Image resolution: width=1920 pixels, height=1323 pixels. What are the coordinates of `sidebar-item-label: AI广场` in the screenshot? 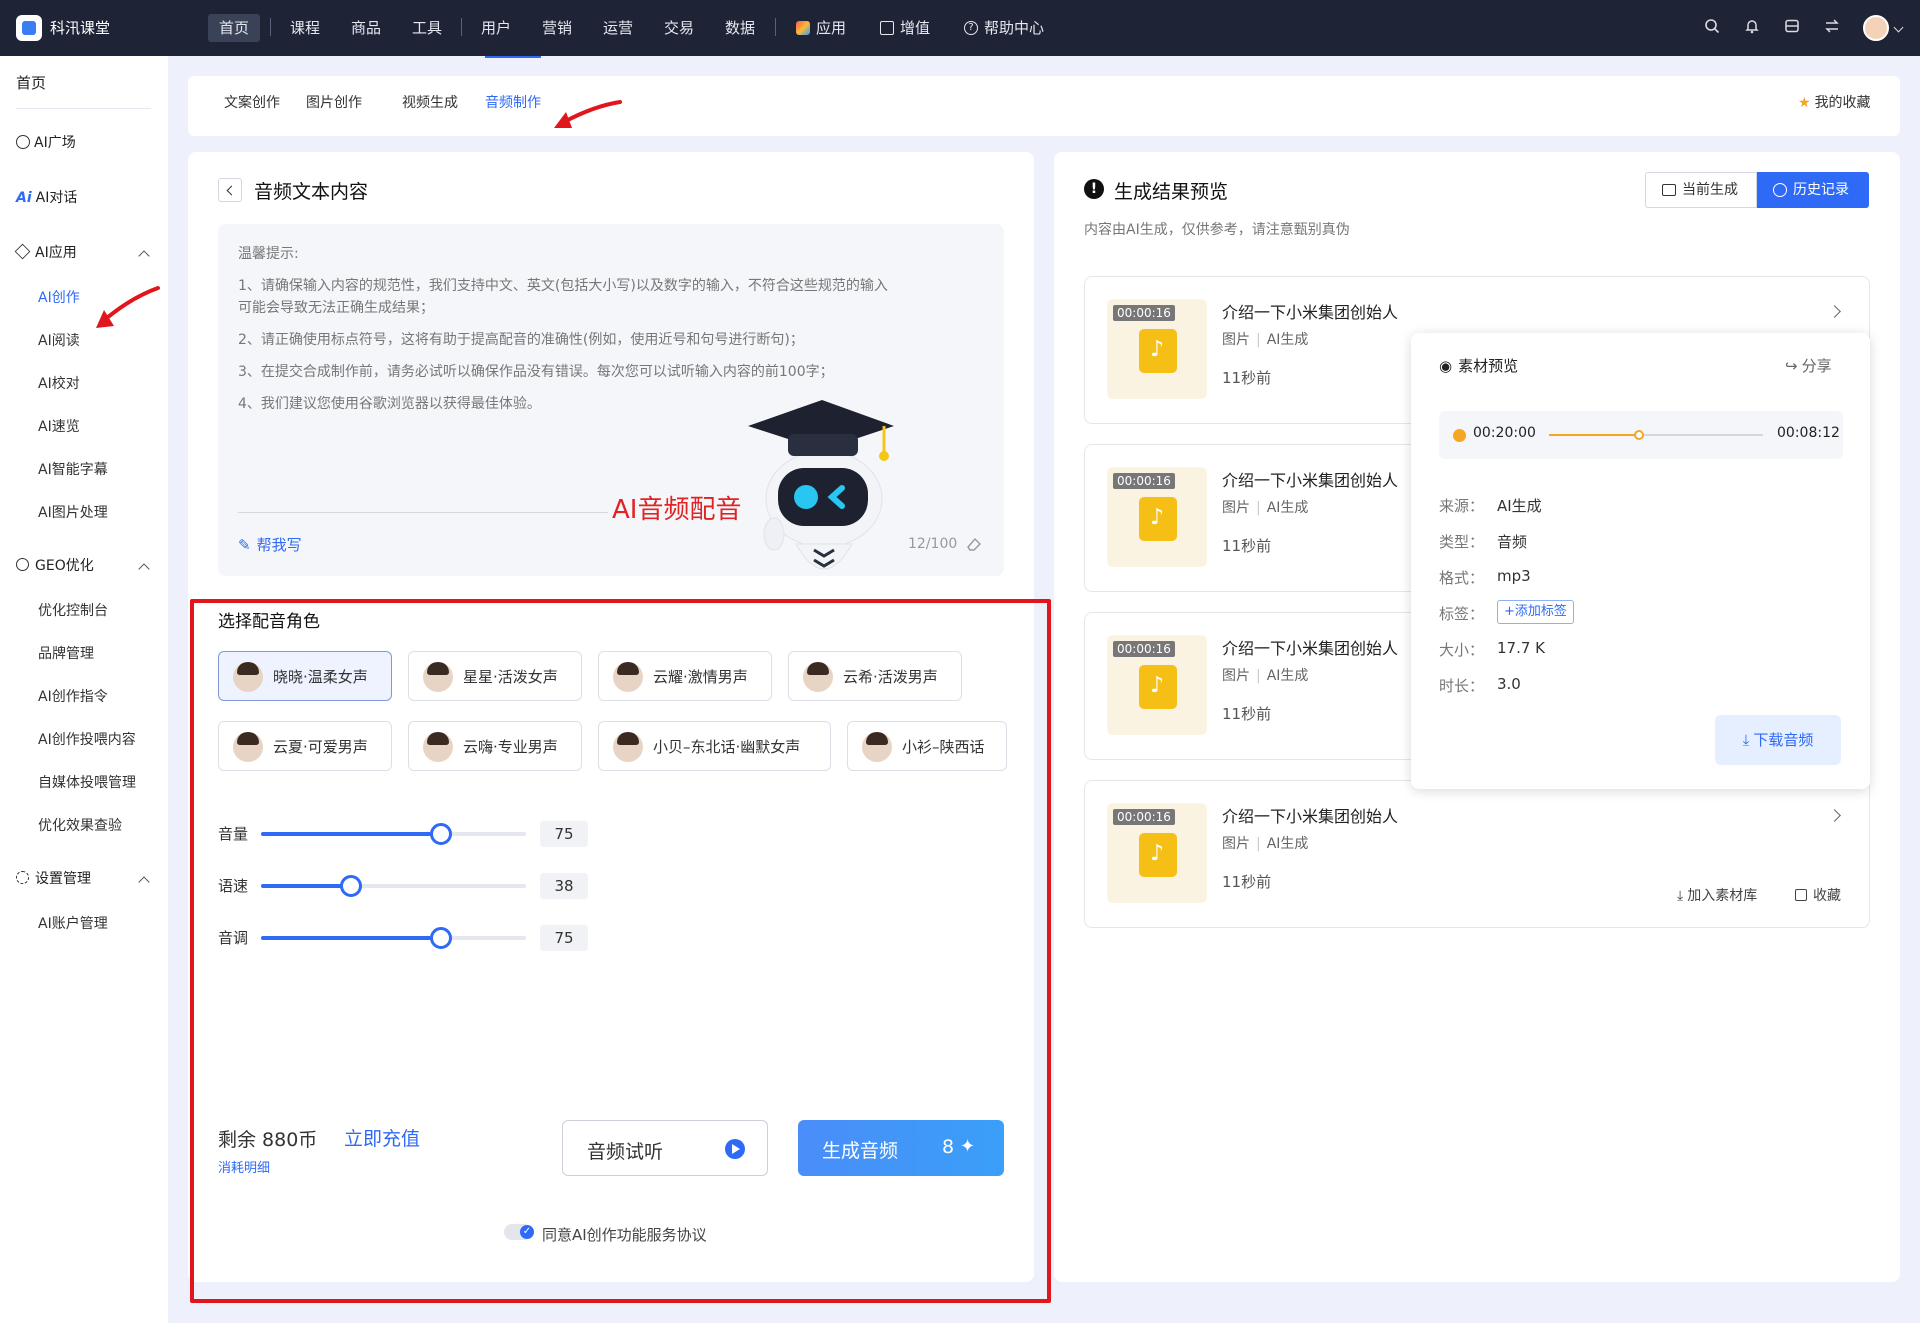 It's located at (55, 143).